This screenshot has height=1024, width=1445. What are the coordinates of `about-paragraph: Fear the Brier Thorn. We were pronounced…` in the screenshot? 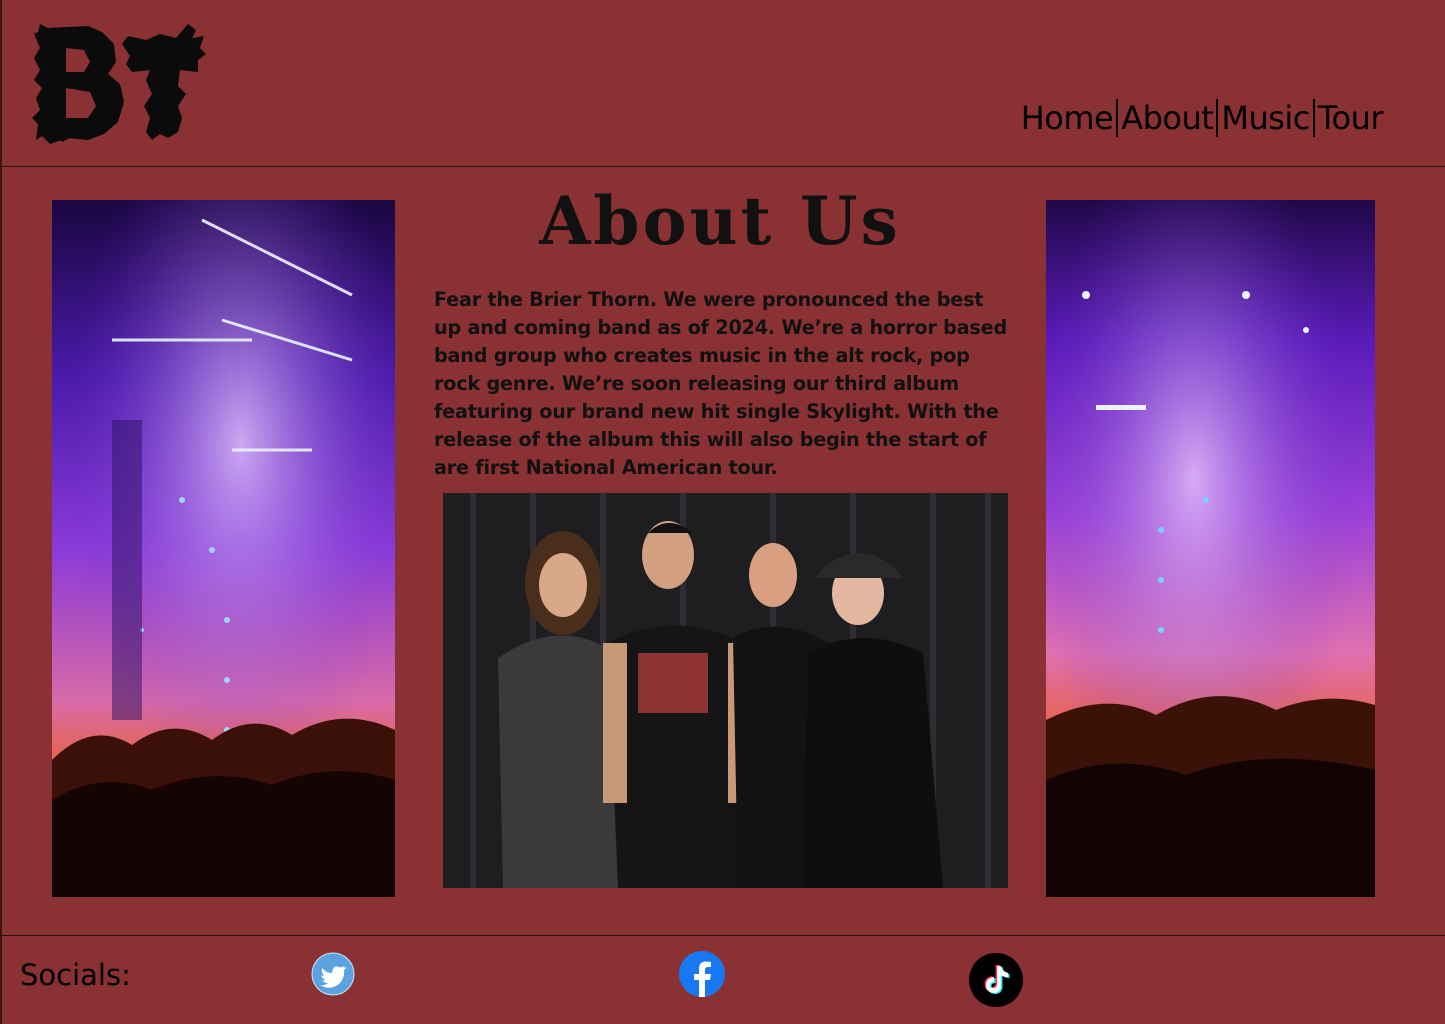 It's located at (720, 383).